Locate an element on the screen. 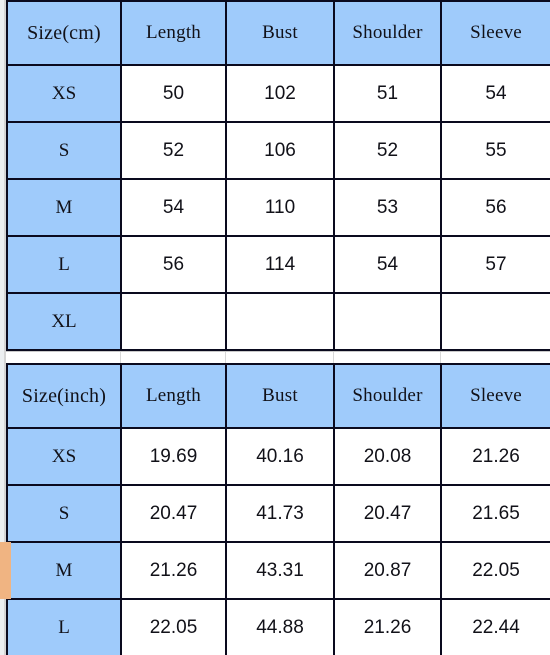  cm-cell-l-shoulder: 54 is located at coordinates (387, 264).